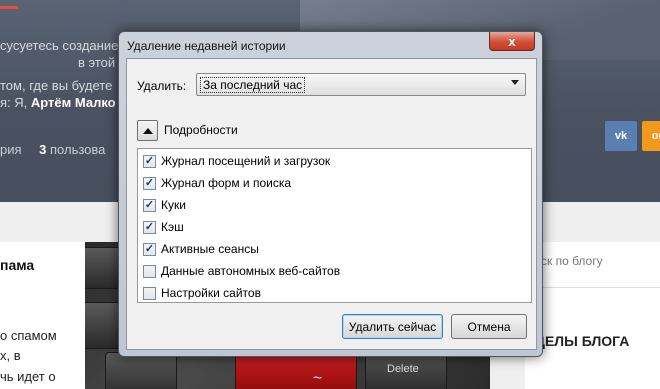  What do you see at coordinates (621, 136) in the screenshot?
I see `vk-share-button: vk` at bounding box center [621, 136].